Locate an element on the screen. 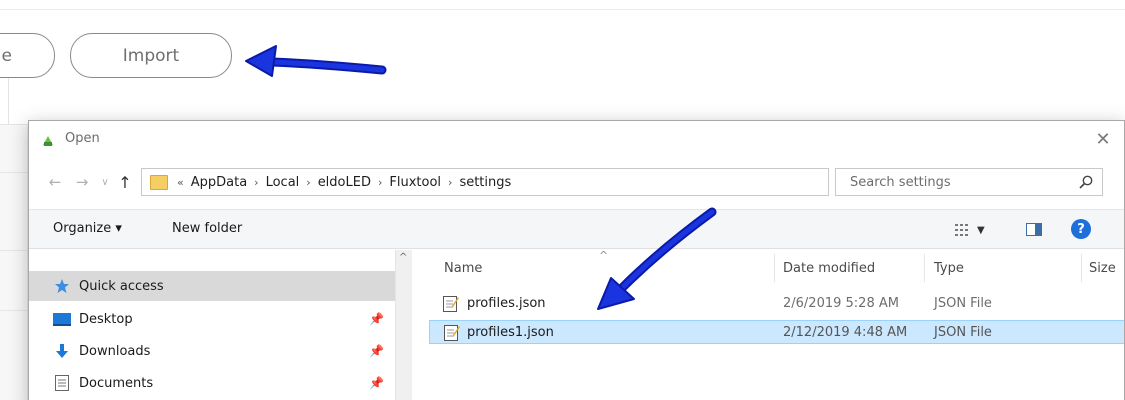 The width and height of the screenshot is (1125, 400). arrow-to-import is located at coordinates (316, 61).